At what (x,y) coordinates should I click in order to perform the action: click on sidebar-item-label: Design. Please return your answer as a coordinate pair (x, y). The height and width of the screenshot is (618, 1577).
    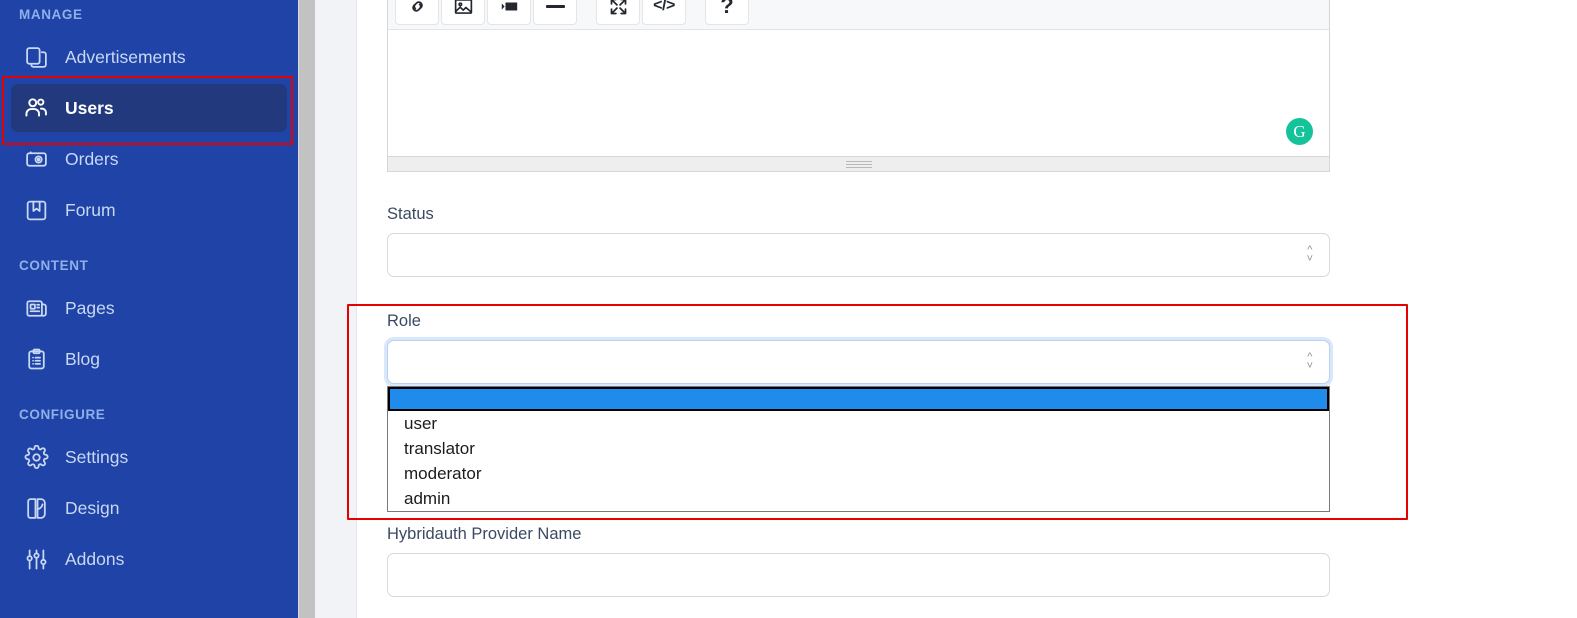
    Looking at the image, I should click on (92, 507).